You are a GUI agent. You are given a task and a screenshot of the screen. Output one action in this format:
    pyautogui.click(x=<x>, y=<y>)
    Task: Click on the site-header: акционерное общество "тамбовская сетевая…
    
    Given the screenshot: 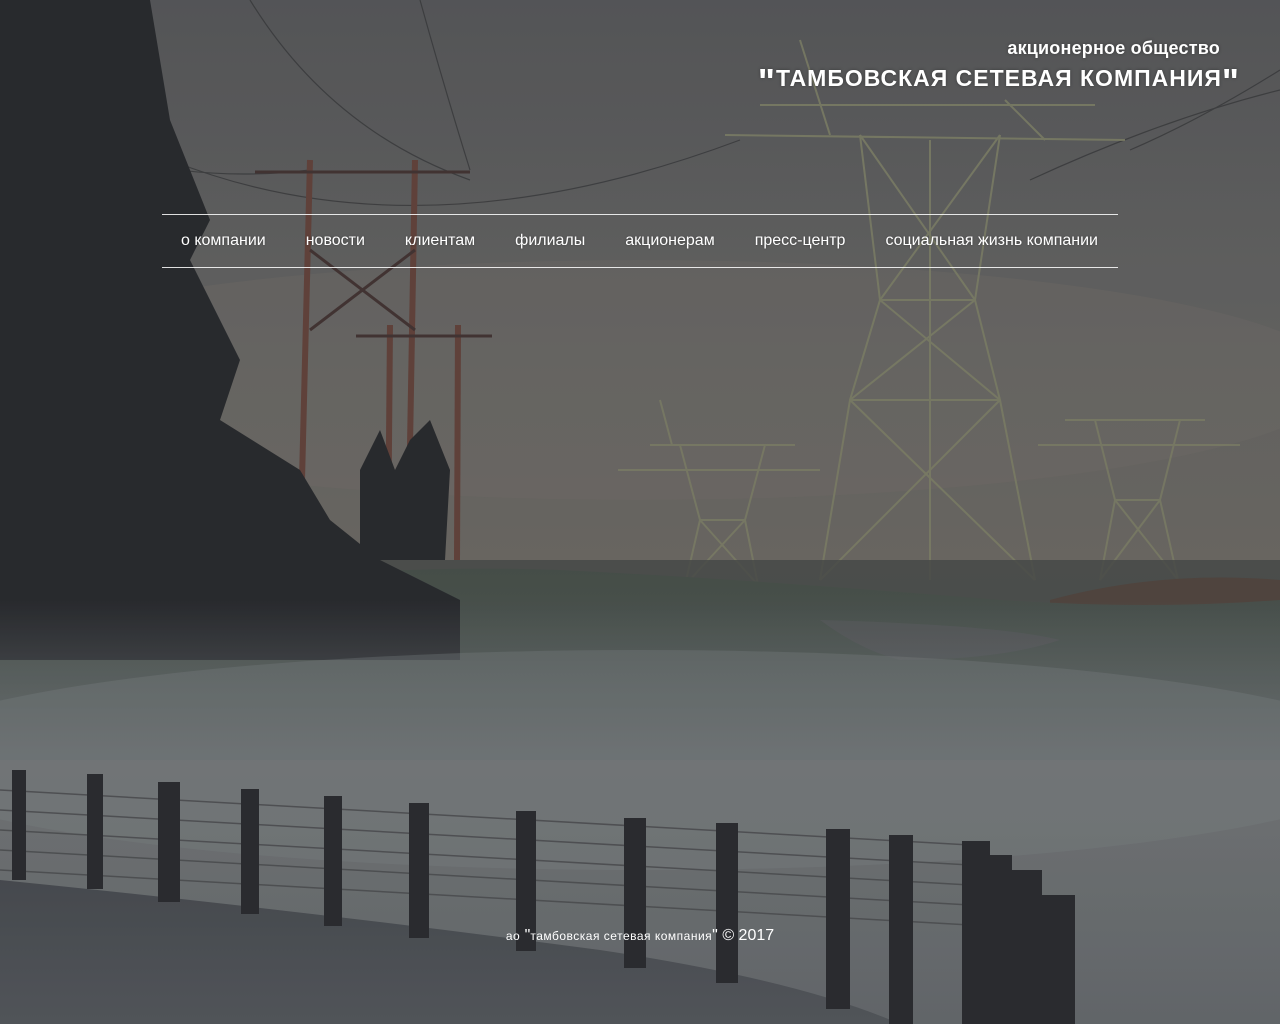 What is the action you would take?
    pyautogui.click(x=999, y=69)
    